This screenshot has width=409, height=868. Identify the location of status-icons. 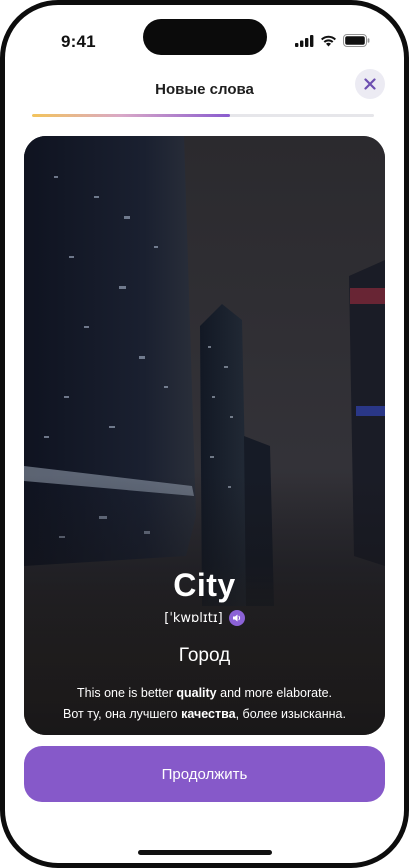
(332, 40).